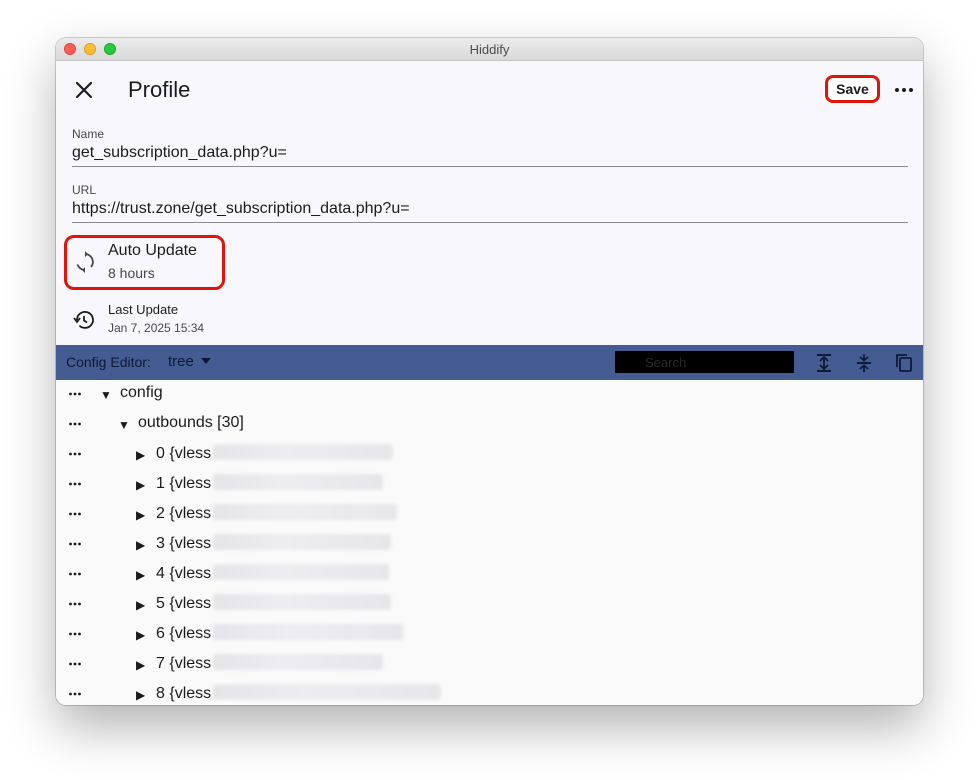 The image size is (980, 780). What do you see at coordinates (489, 692) in the screenshot?
I see `tree-row-outbound: ▶ 8 {vless` at bounding box center [489, 692].